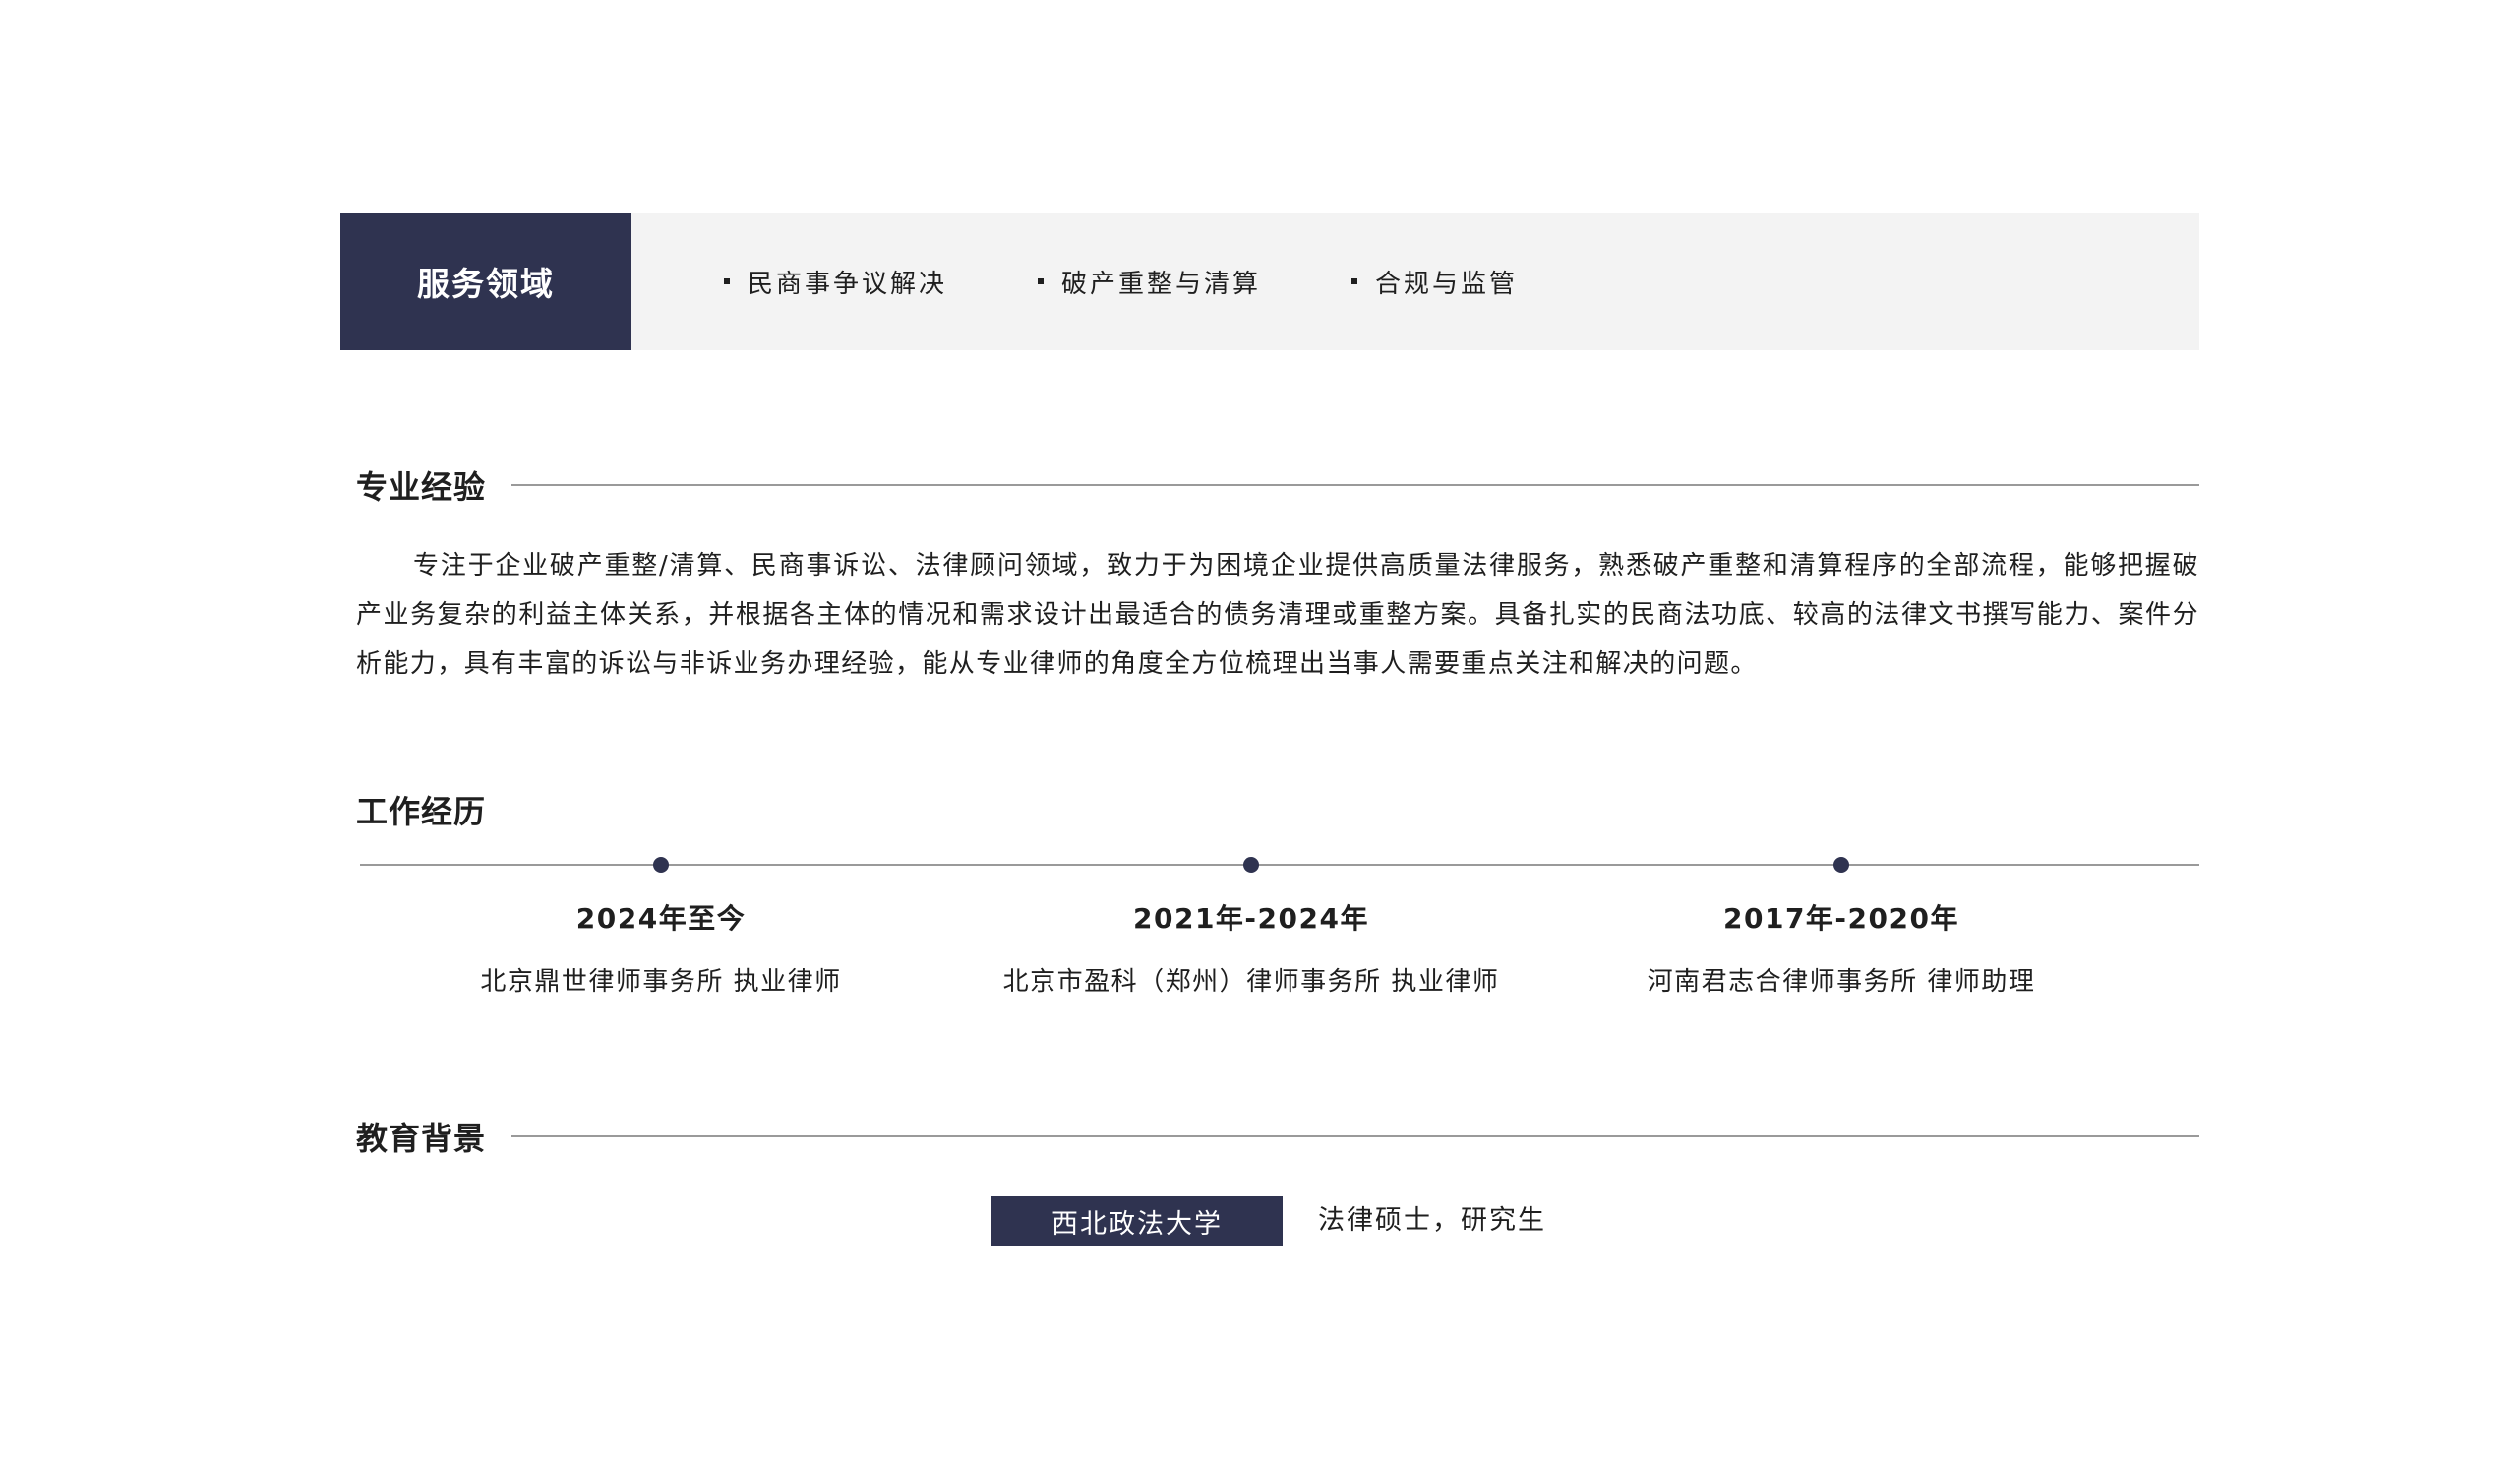 The width and height of the screenshot is (2520, 1462). I want to click on timeline-entry: 2021年-2024年 北京市盈科（郑州）律师事务所 执业律师, so click(1251, 949).